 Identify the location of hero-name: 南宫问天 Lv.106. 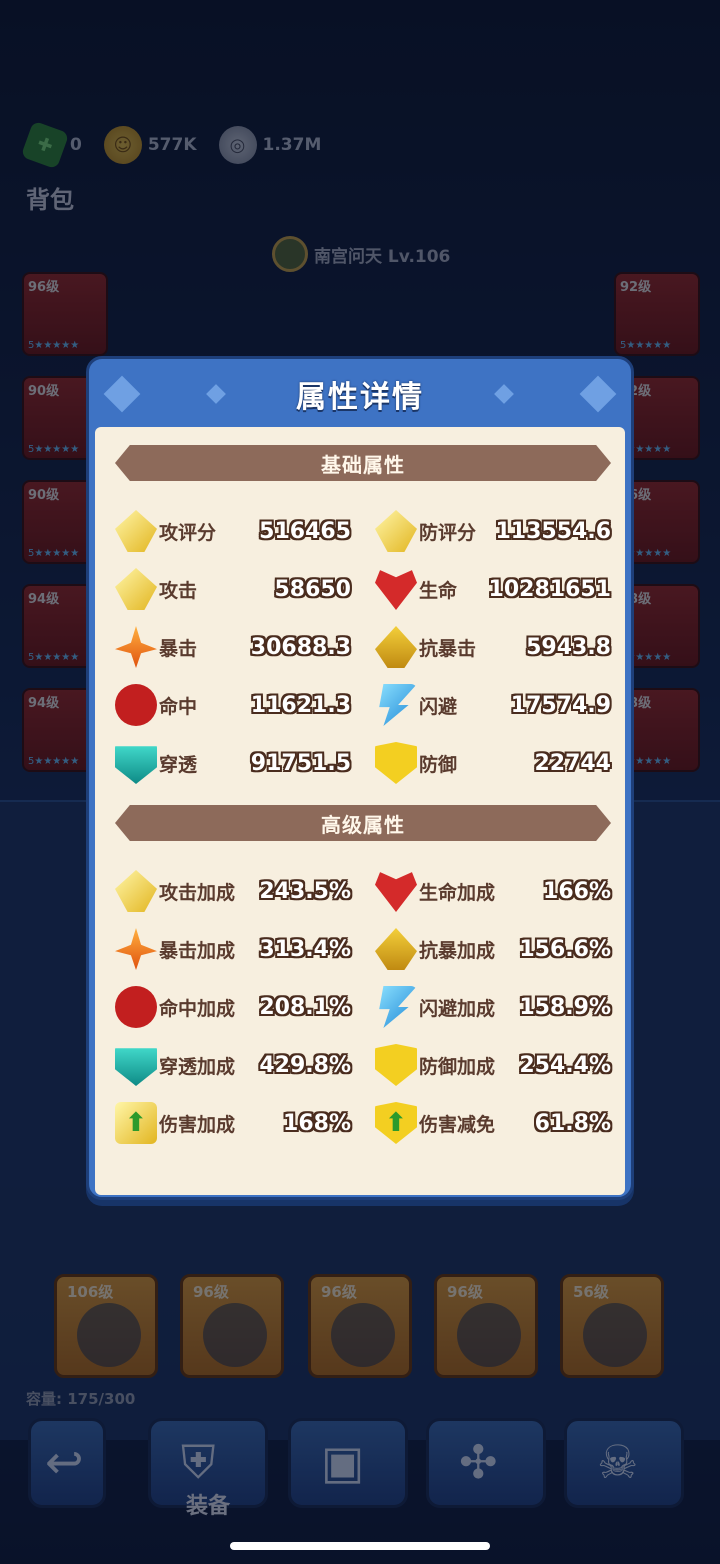
(382, 256).